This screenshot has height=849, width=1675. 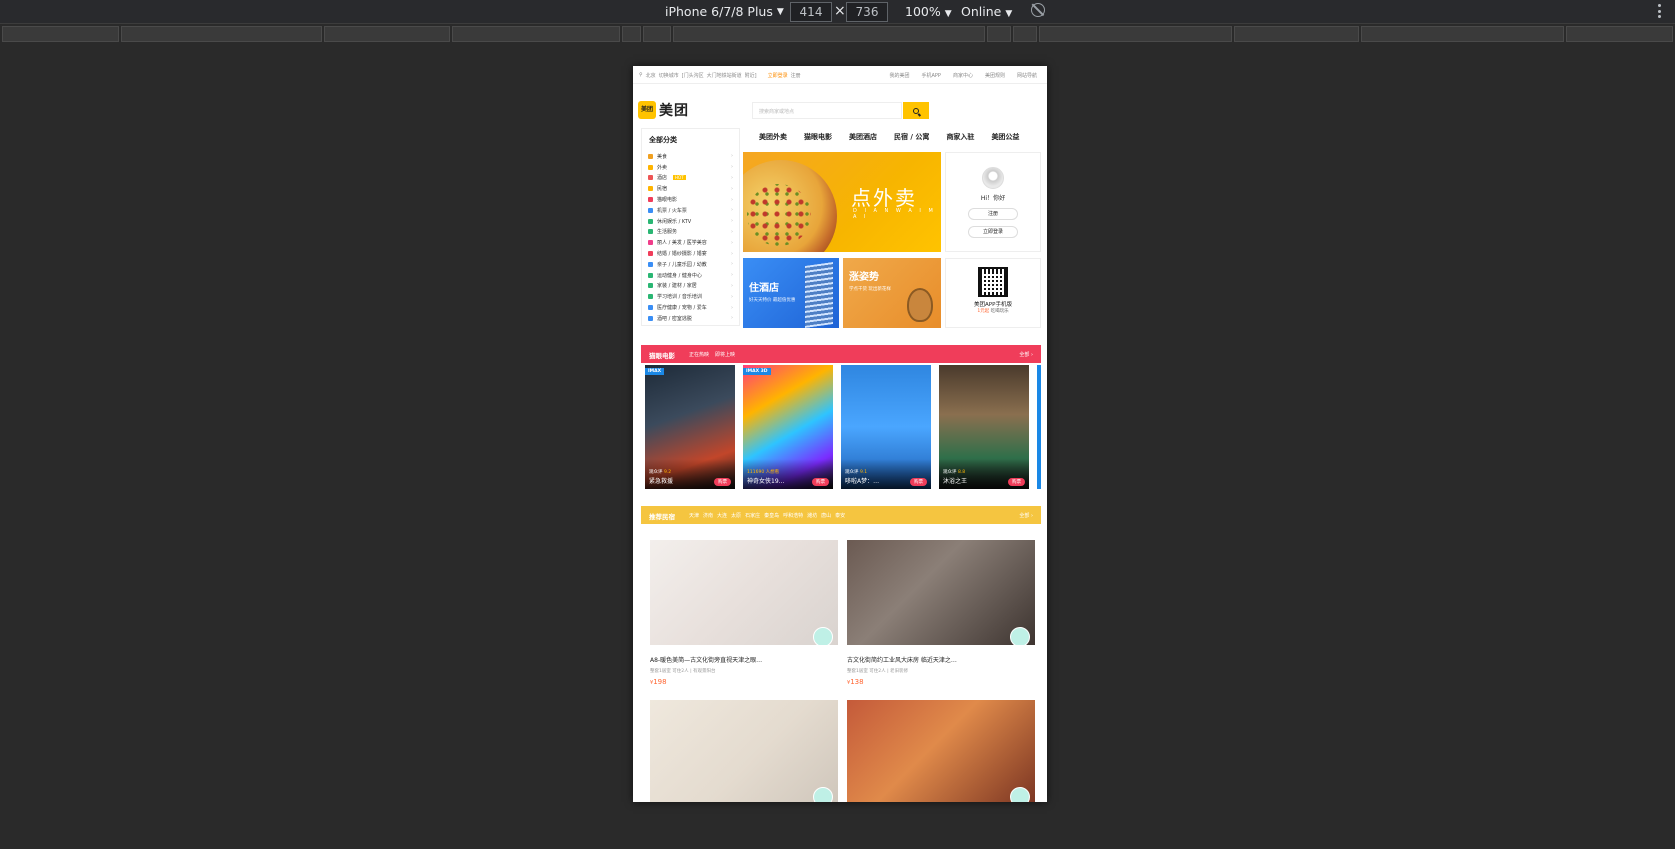 What do you see at coordinates (663, 110) in the screenshot?
I see `logo: 美团 美团` at bounding box center [663, 110].